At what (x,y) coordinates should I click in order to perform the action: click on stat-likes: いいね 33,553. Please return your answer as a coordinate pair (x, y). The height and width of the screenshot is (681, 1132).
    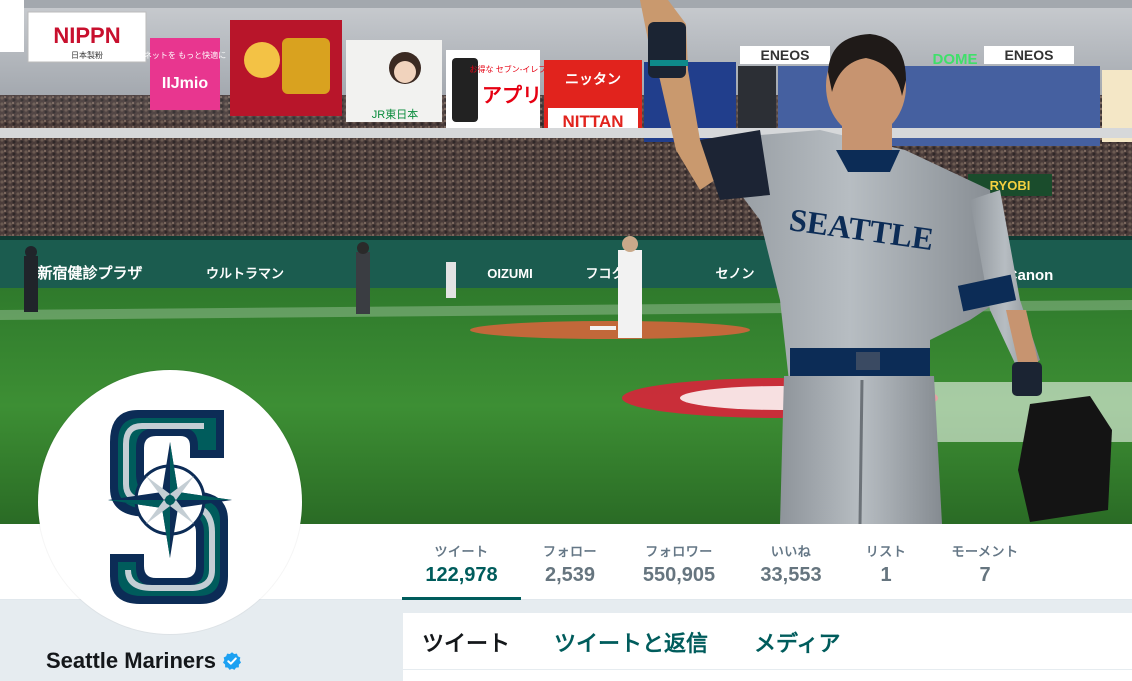
    Looking at the image, I should click on (791, 562).